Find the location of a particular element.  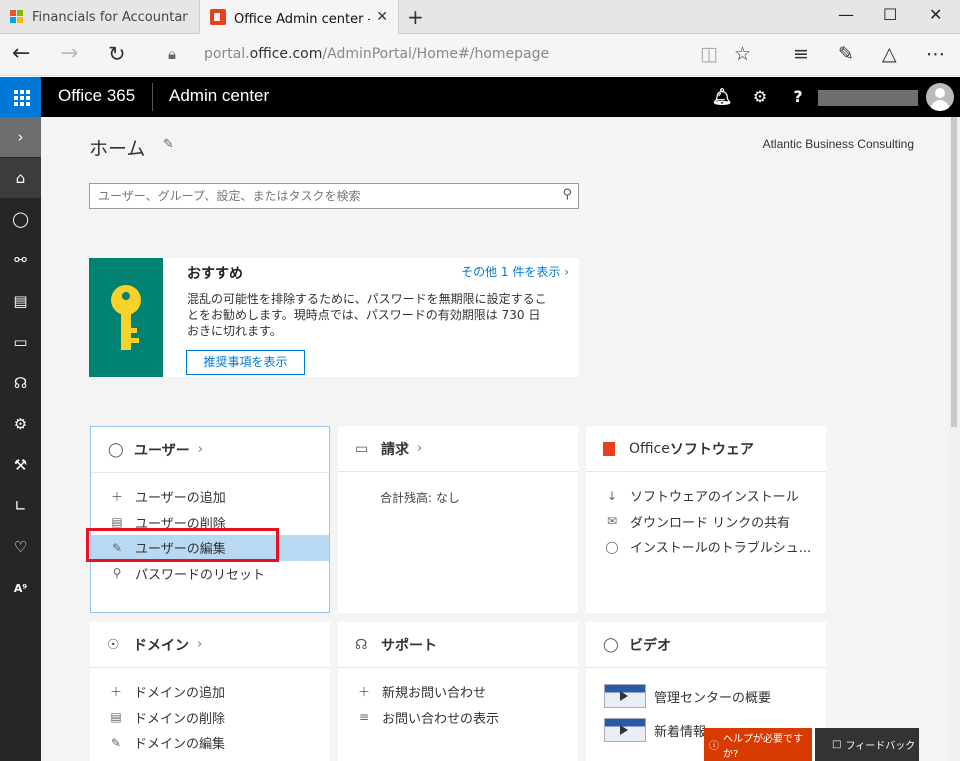

link-label: 新規お問い合わせ is located at coordinates (434, 694).